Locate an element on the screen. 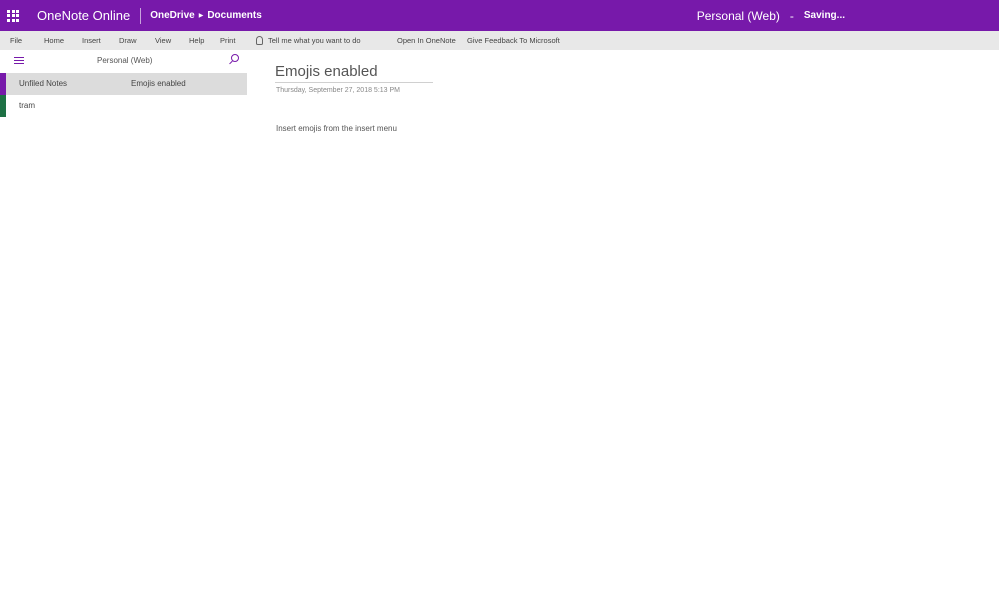 This screenshot has height=599, width=999. section-label: Unfiled Notes is located at coordinates (43, 83).